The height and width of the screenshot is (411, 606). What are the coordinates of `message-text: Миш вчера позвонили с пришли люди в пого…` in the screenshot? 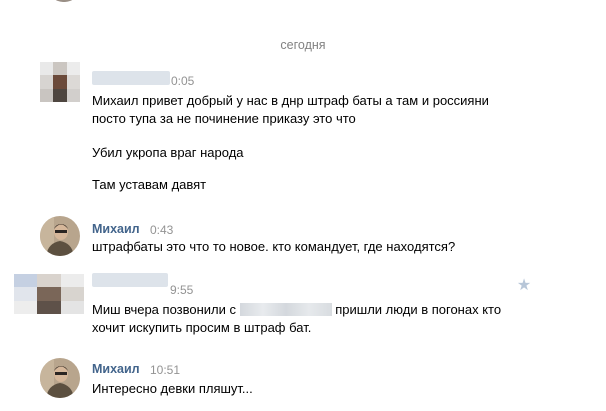 It's located at (302, 319).